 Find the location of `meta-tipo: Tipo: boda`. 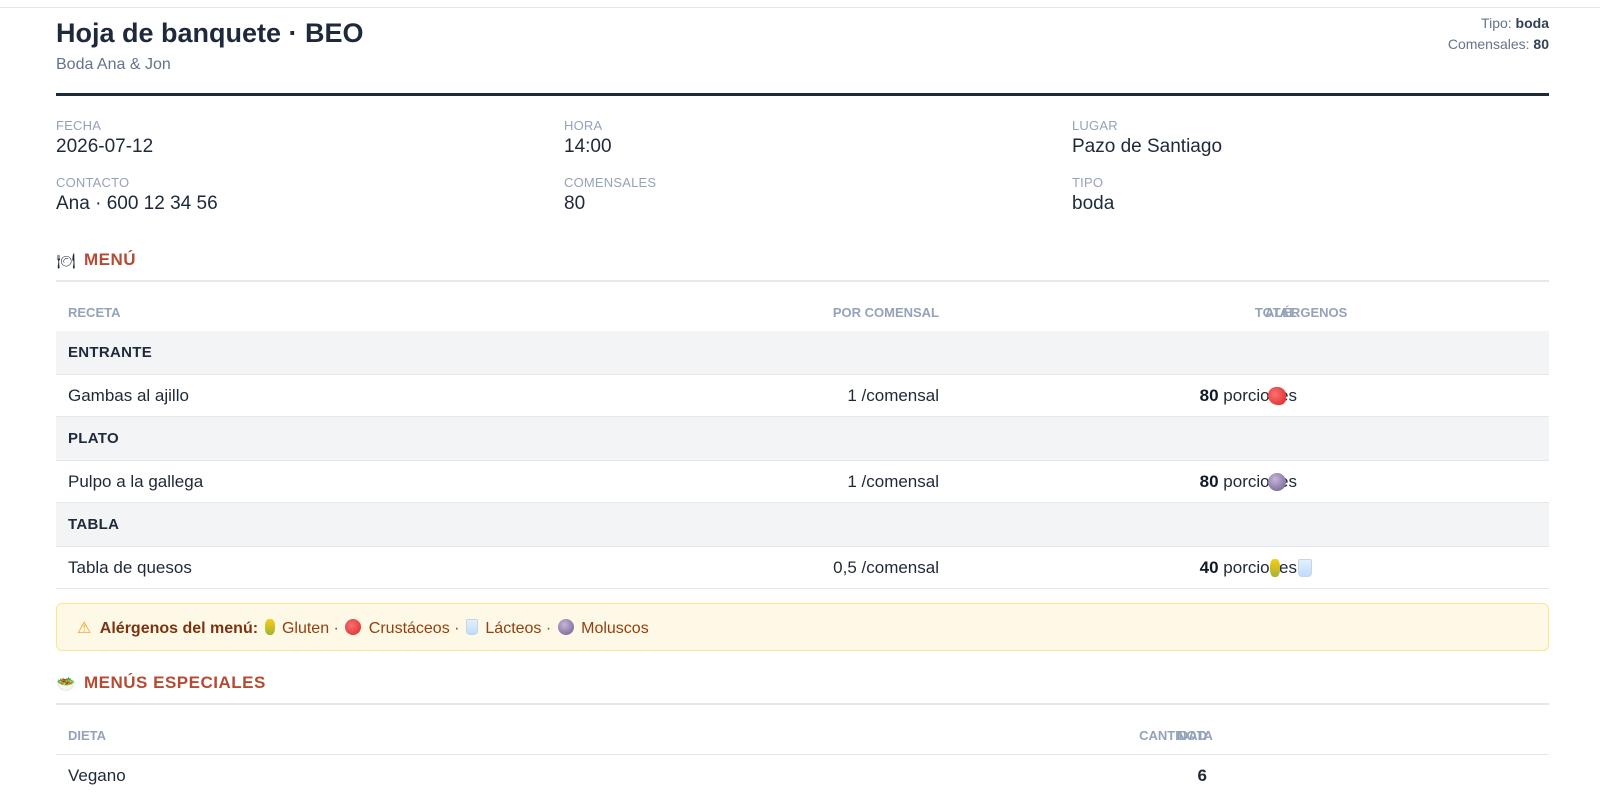

meta-tipo: Tipo: boda is located at coordinates (1515, 23).